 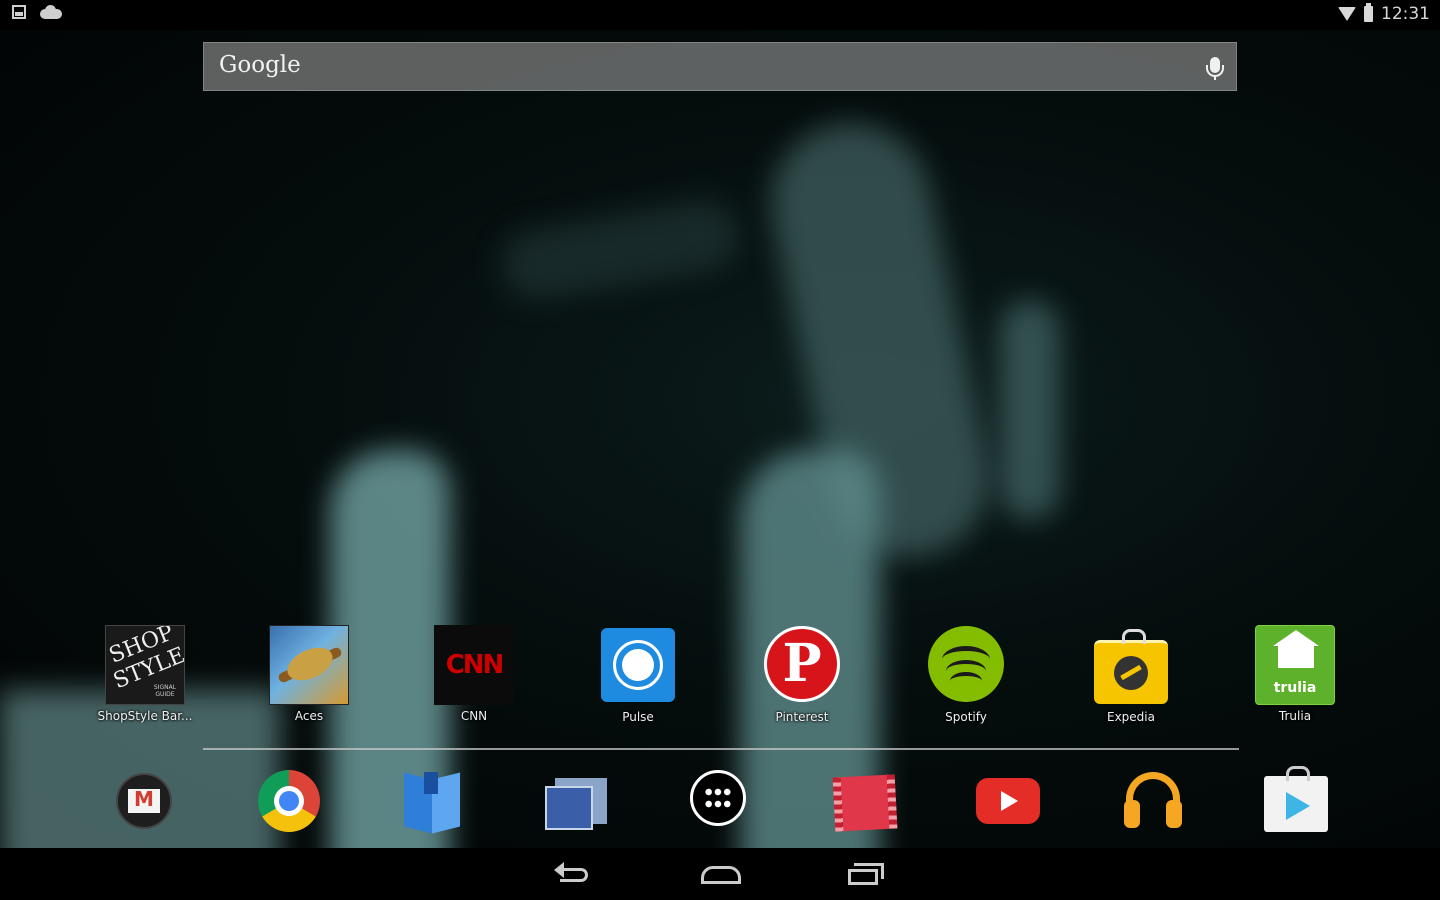 What do you see at coordinates (966, 664) in the screenshot?
I see `spotify-icon` at bounding box center [966, 664].